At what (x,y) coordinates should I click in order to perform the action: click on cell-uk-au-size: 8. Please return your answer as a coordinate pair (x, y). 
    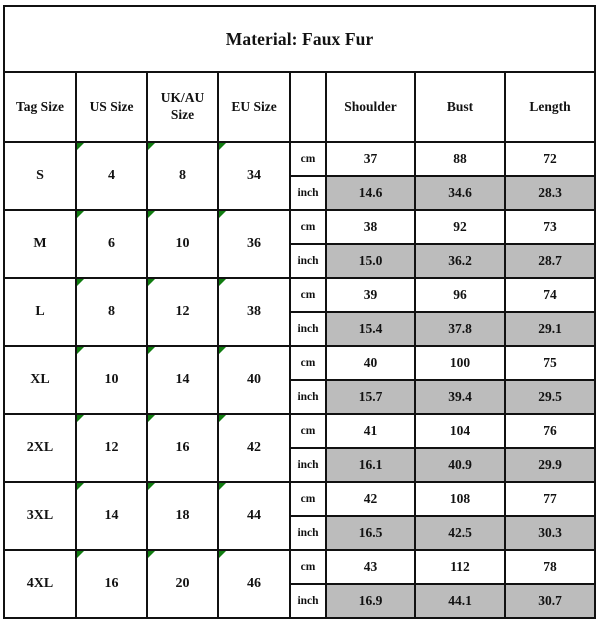
    Looking at the image, I should click on (182, 176).